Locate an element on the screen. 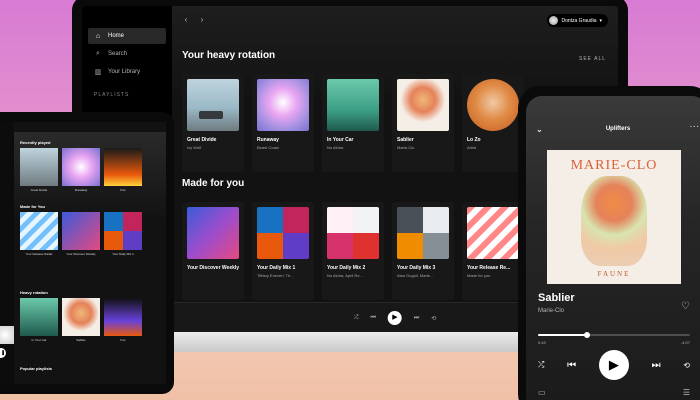 The height and width of the screenshot is (400, 700). album-card: Runaway Beast Coast is located at coordinates (283, 123).